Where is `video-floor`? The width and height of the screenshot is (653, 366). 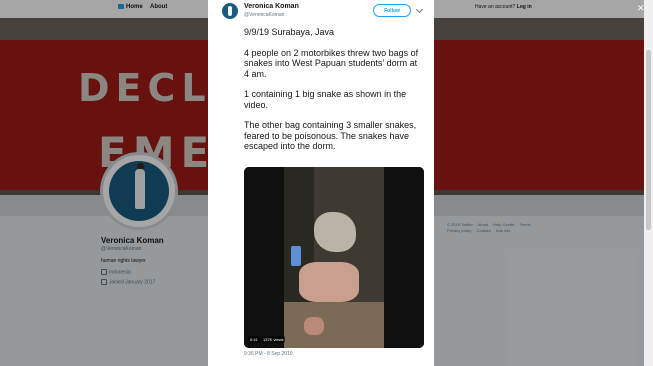
video-floor is located at coordinates (334, 325).